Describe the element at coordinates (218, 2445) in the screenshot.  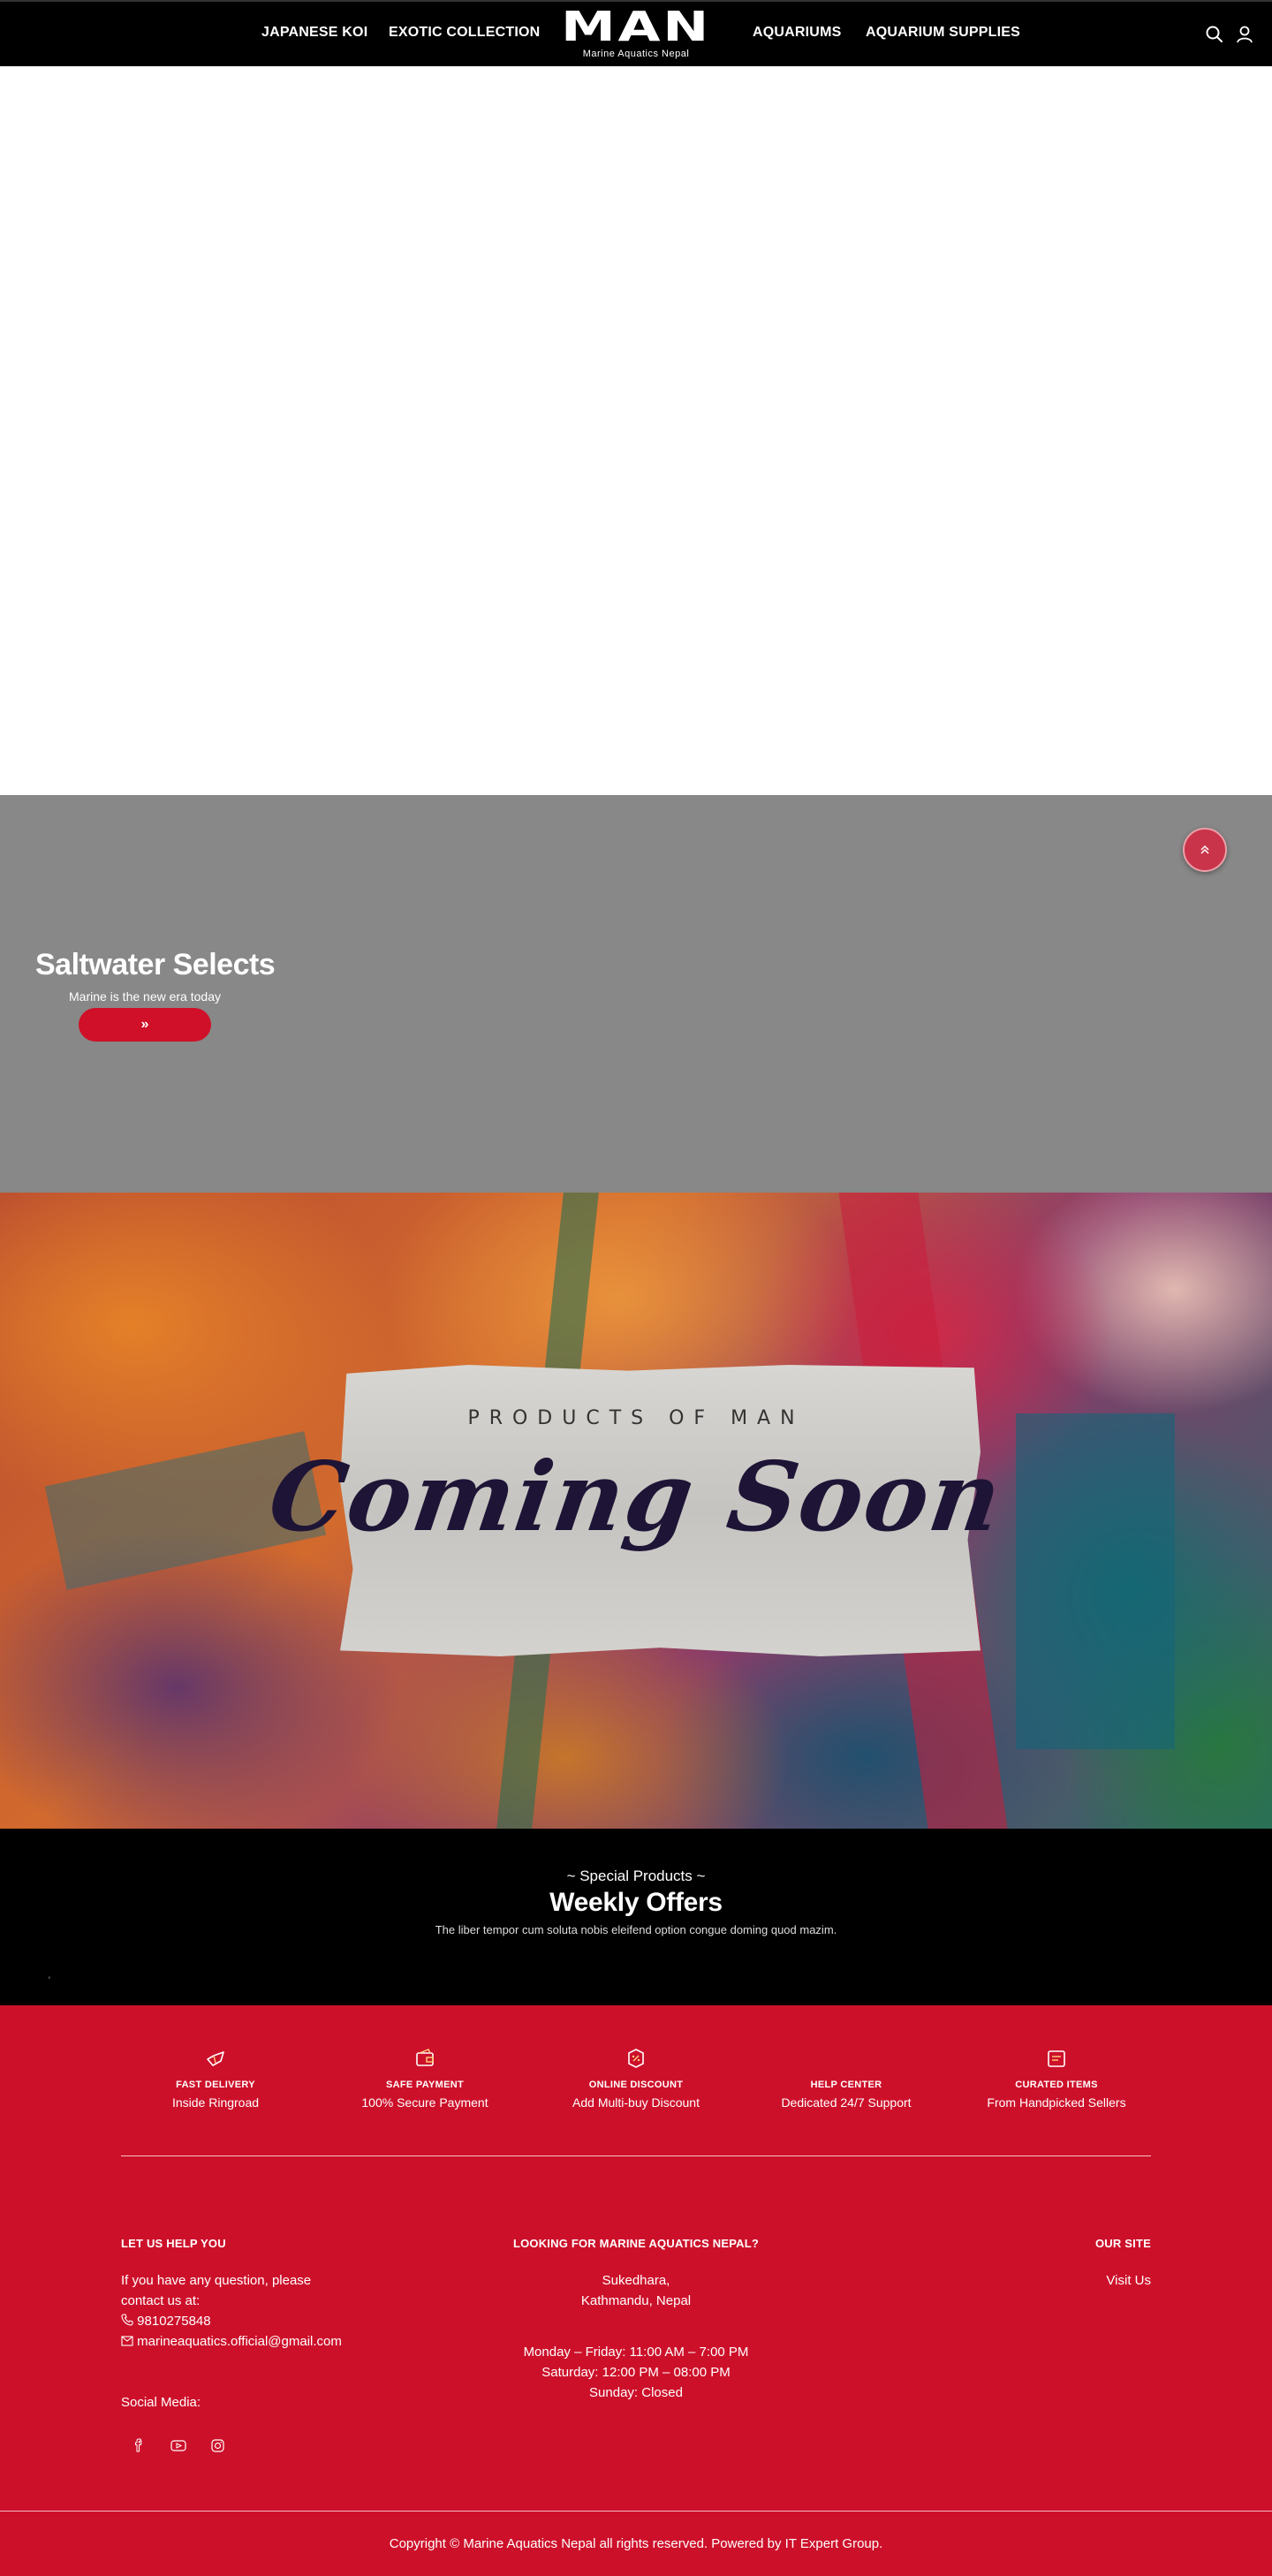
I see `instagram-icon` at that location.